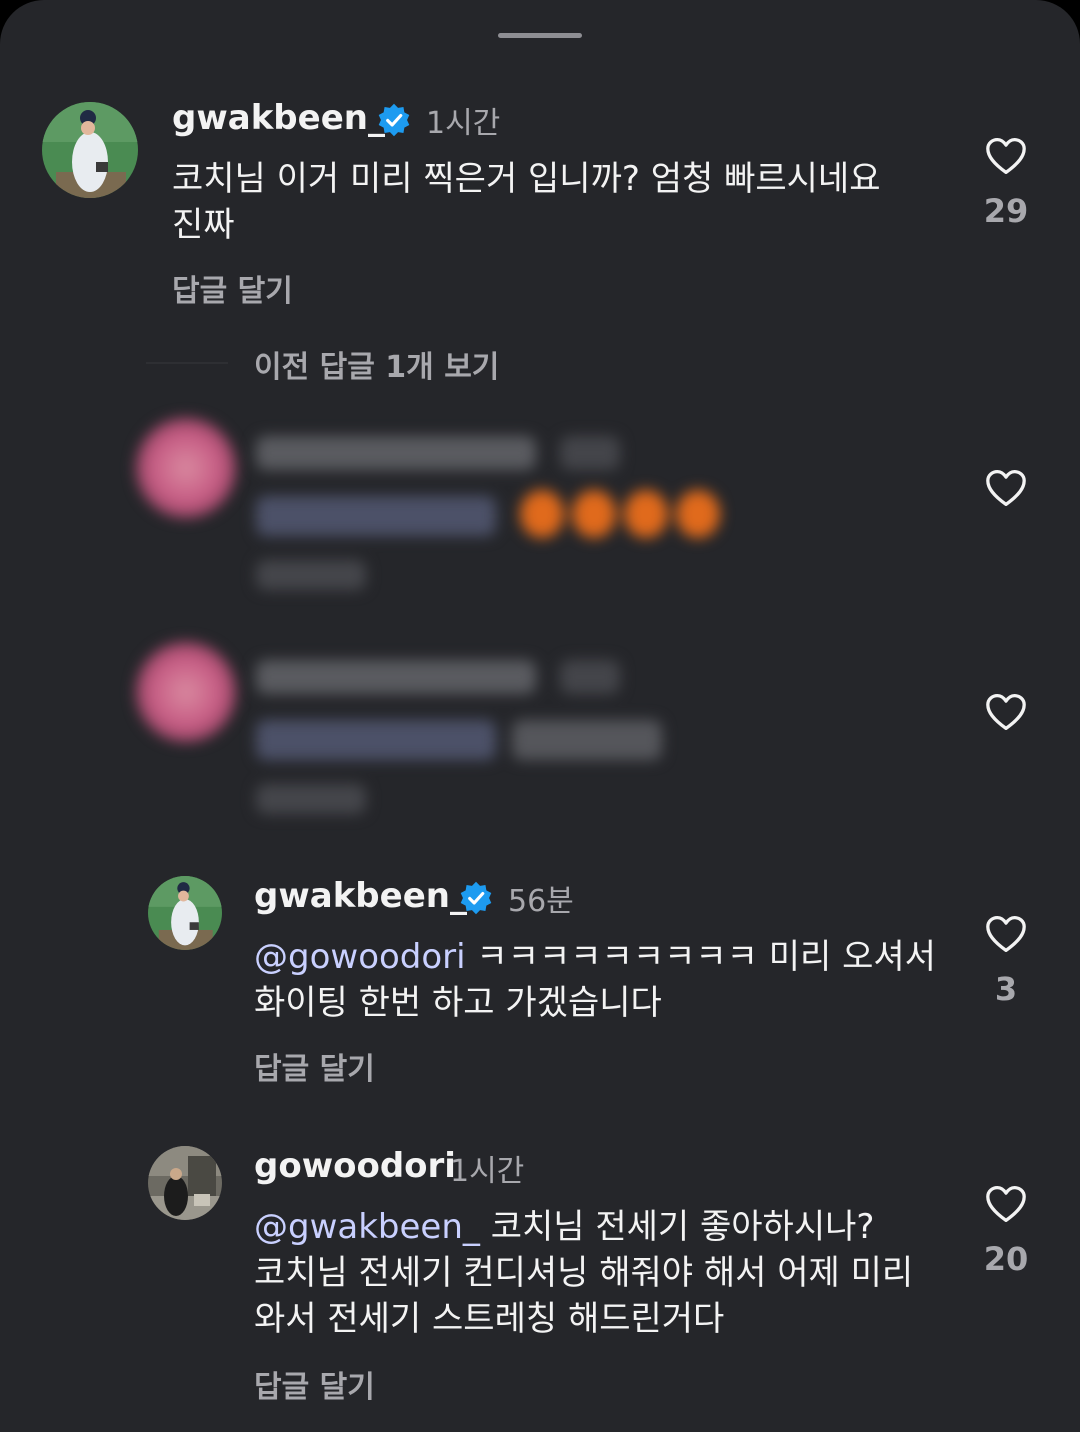 The image size is (1080, 1432). What do you see at coordinates (584, 1273) in the screenshot?
I see `comment-text-line: 코치님 전세기 컨디셔닝 해줘야 해서 어제 미리` at bounding box center [584, 1273].